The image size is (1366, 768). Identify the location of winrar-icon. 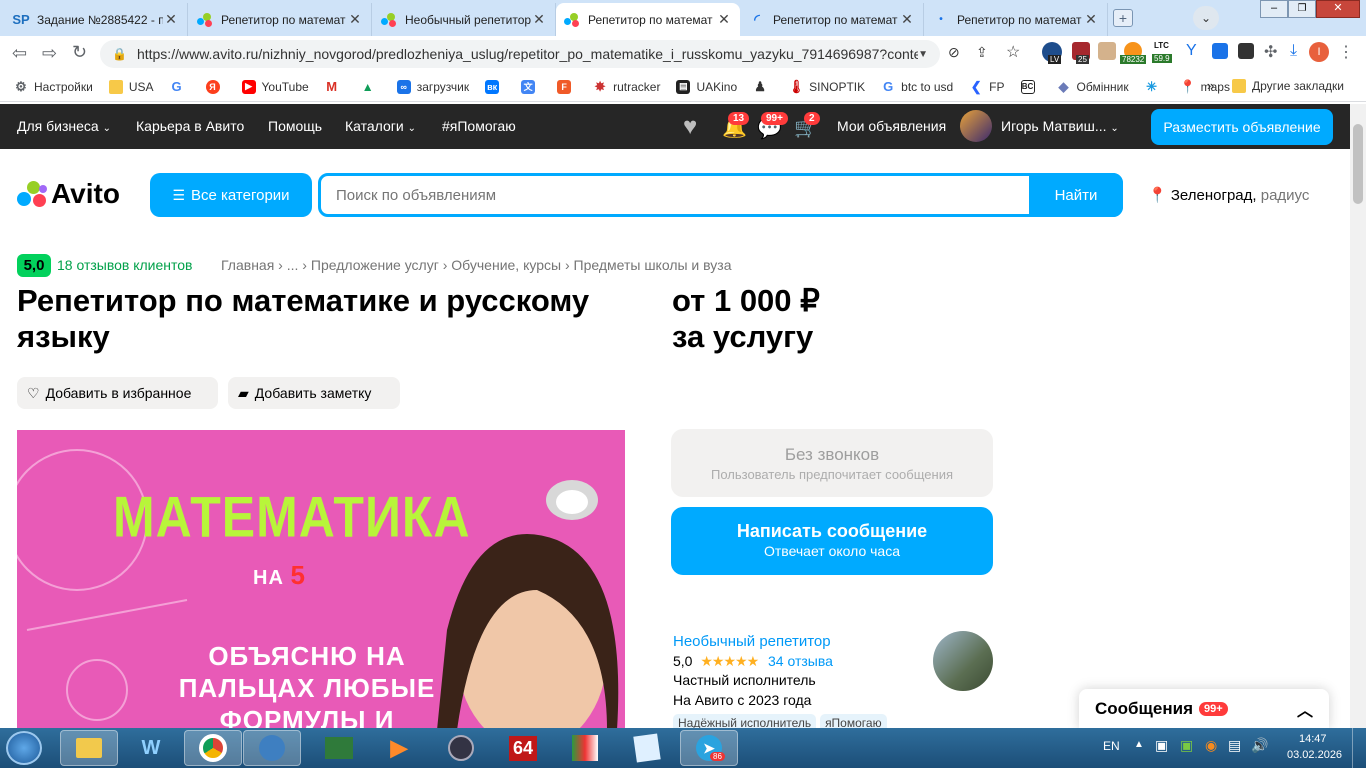
(585, 748).